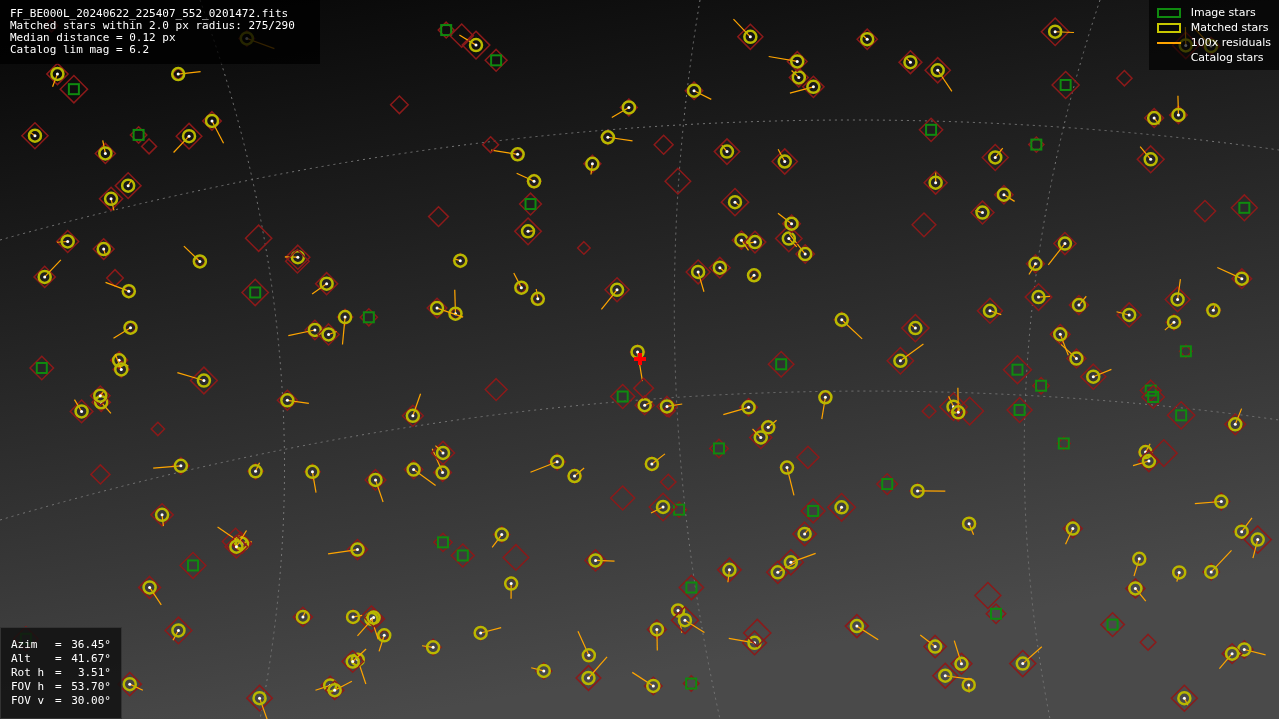  What do you see at coordinates (91, 645) in the screenshot?
I see `pointing-value: 36.45°` at bounding box center [91, 645].